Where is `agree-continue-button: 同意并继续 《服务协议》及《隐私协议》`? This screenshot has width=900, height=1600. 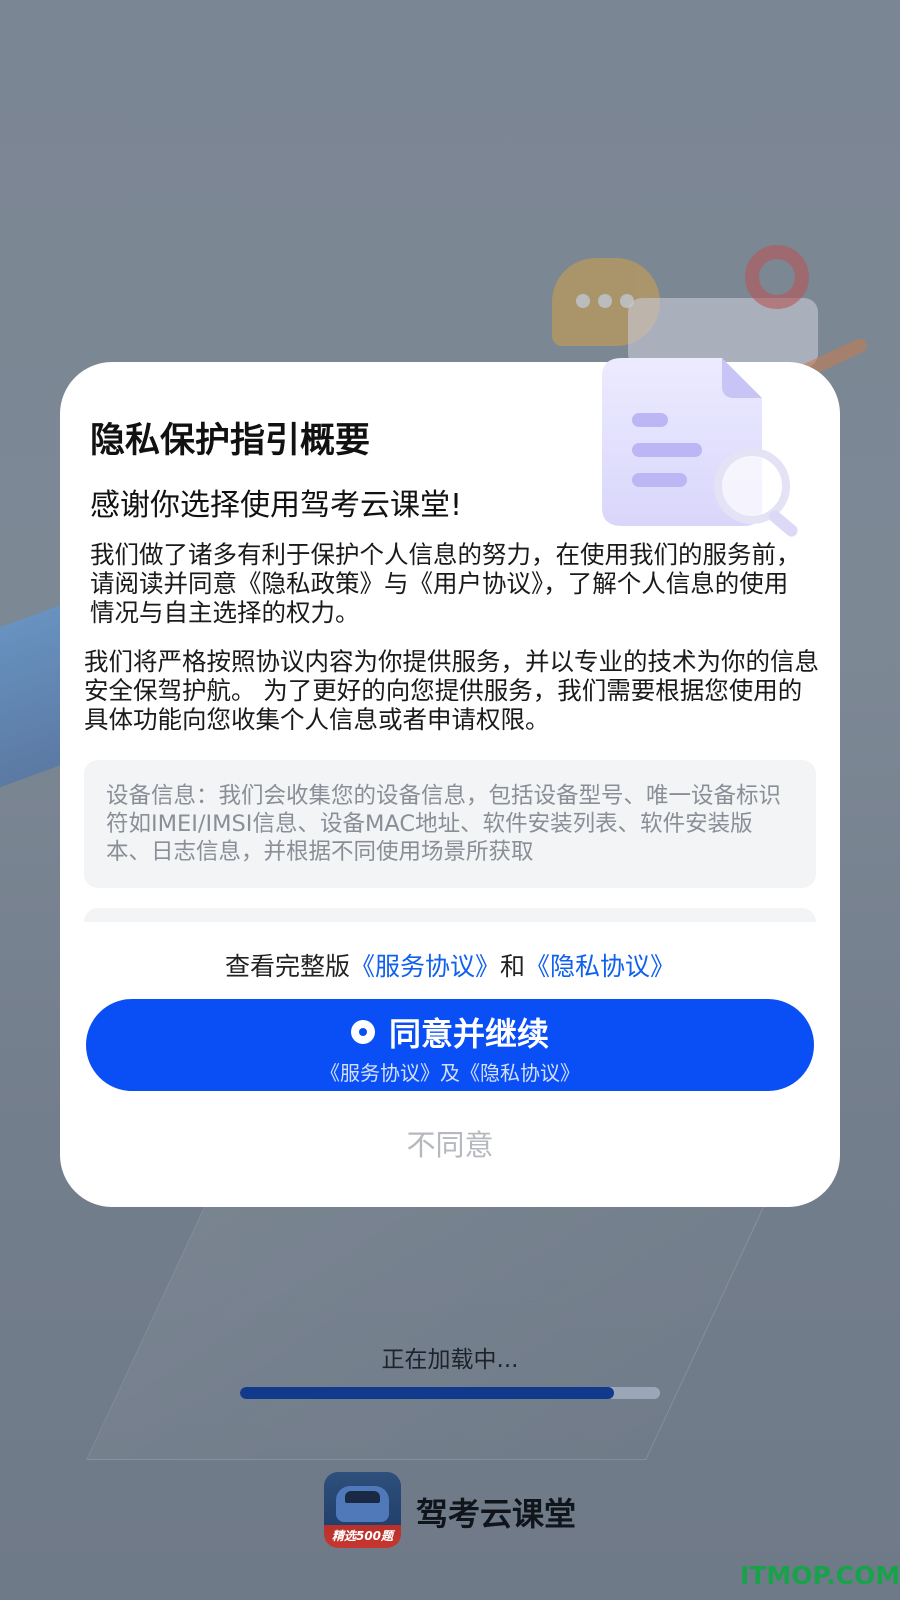
agree-continue-button: 同意并继续 《服务协议》及《隐私协议》 is located at coordinates (450, 1045).